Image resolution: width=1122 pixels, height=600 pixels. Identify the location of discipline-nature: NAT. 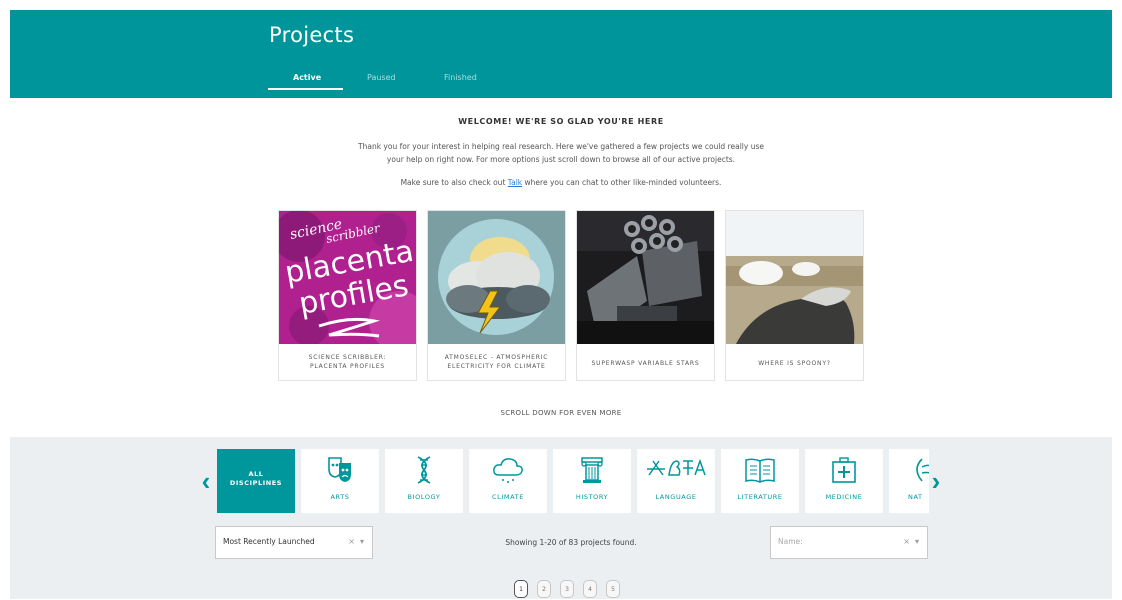
(909, 481).